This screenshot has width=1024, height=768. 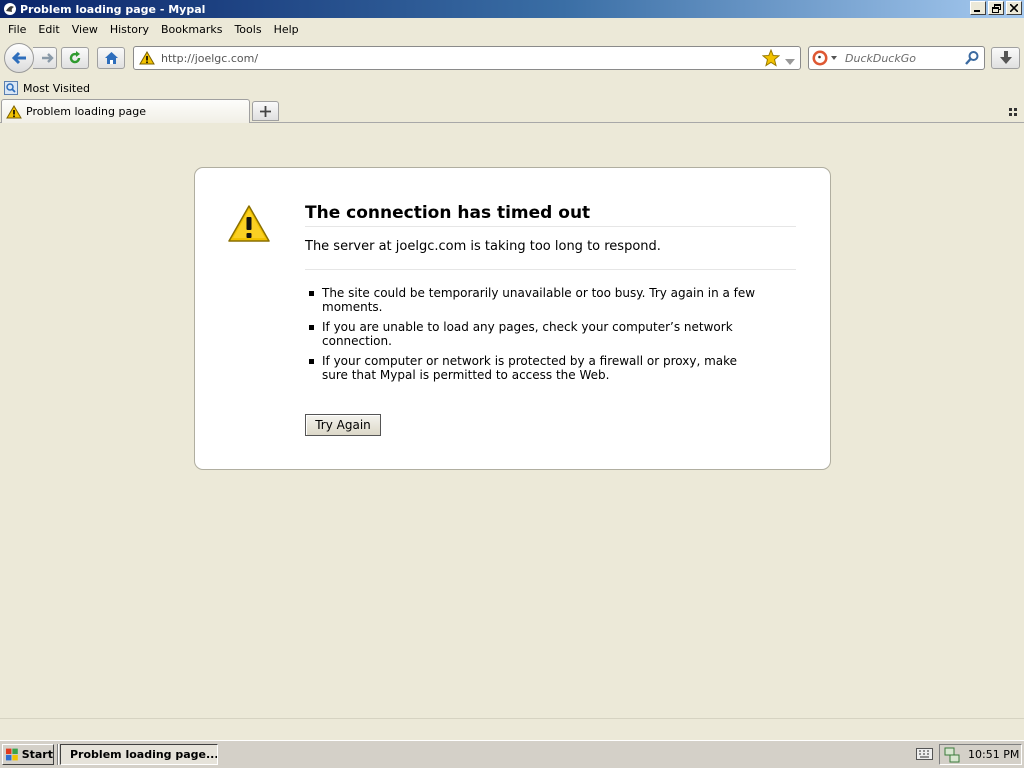 I want to click on back-icon, so click(x=18, y=58).